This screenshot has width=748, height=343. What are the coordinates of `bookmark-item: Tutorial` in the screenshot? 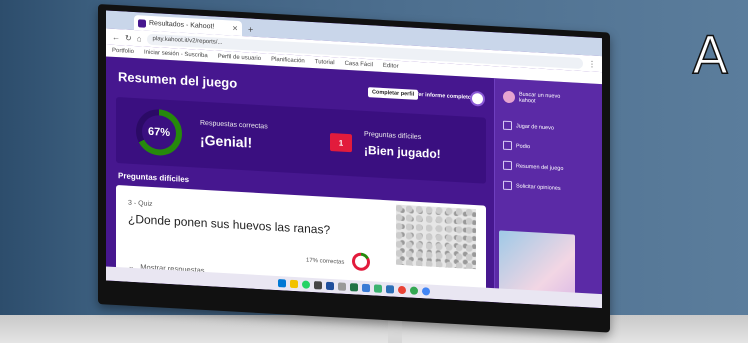 It's located at (325, 62).